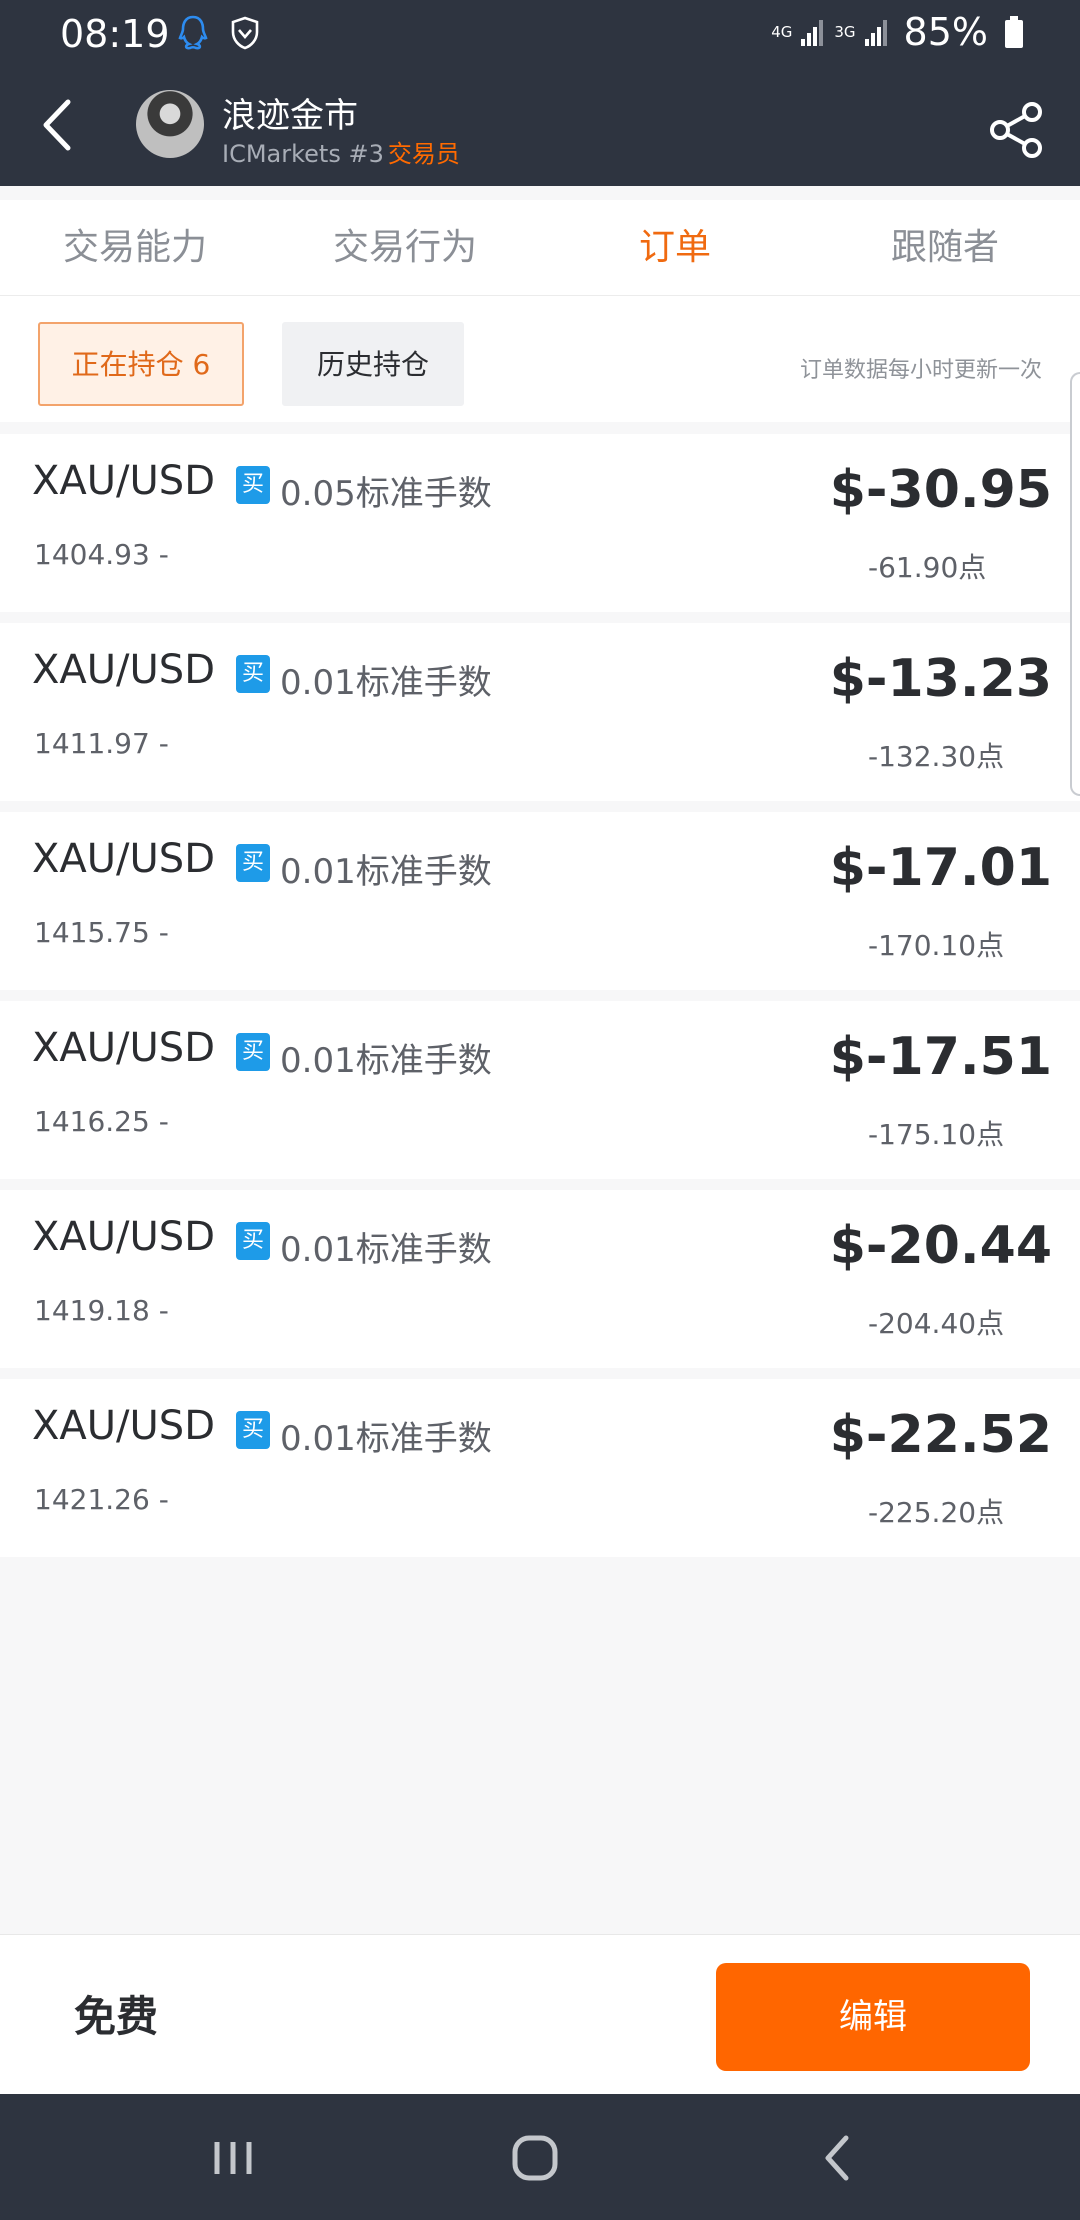 Image resolution: width=1080 pixels, height=2220 pixels. Describe the element at coordinates (540, 359) in the screenshot. I see `filter-row: 正在持仓 6 历史持仓 订单数据每小时更新一次` at that location.